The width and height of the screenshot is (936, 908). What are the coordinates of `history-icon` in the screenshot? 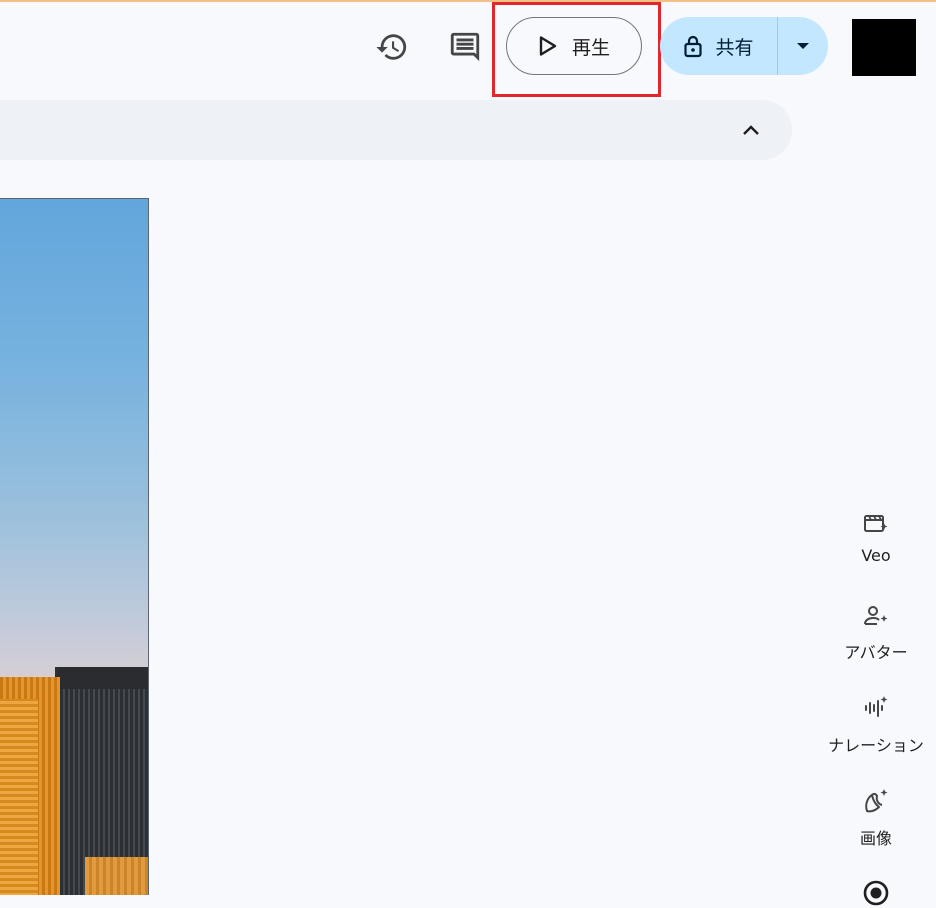 It's located at (391, 47).